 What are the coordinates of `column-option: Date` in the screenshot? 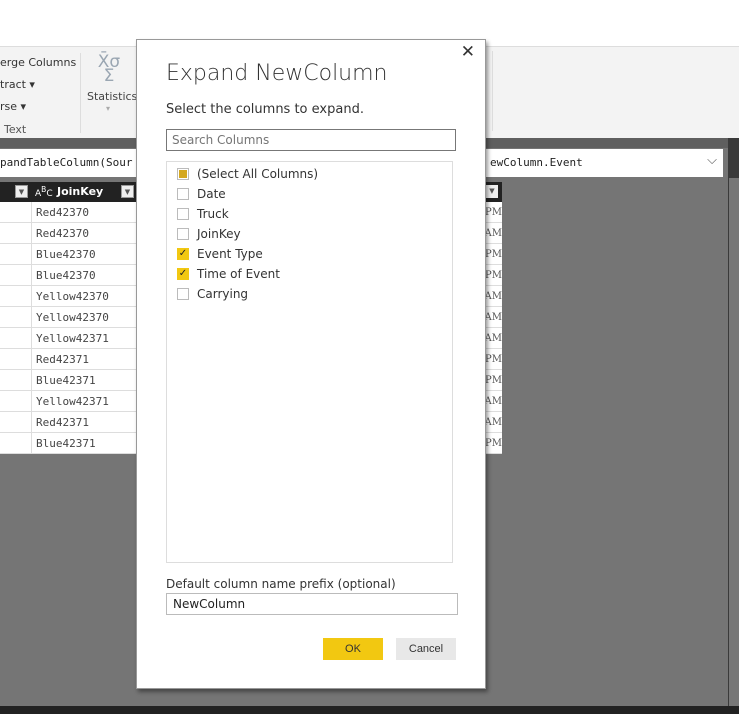 It's located at (201, 194).